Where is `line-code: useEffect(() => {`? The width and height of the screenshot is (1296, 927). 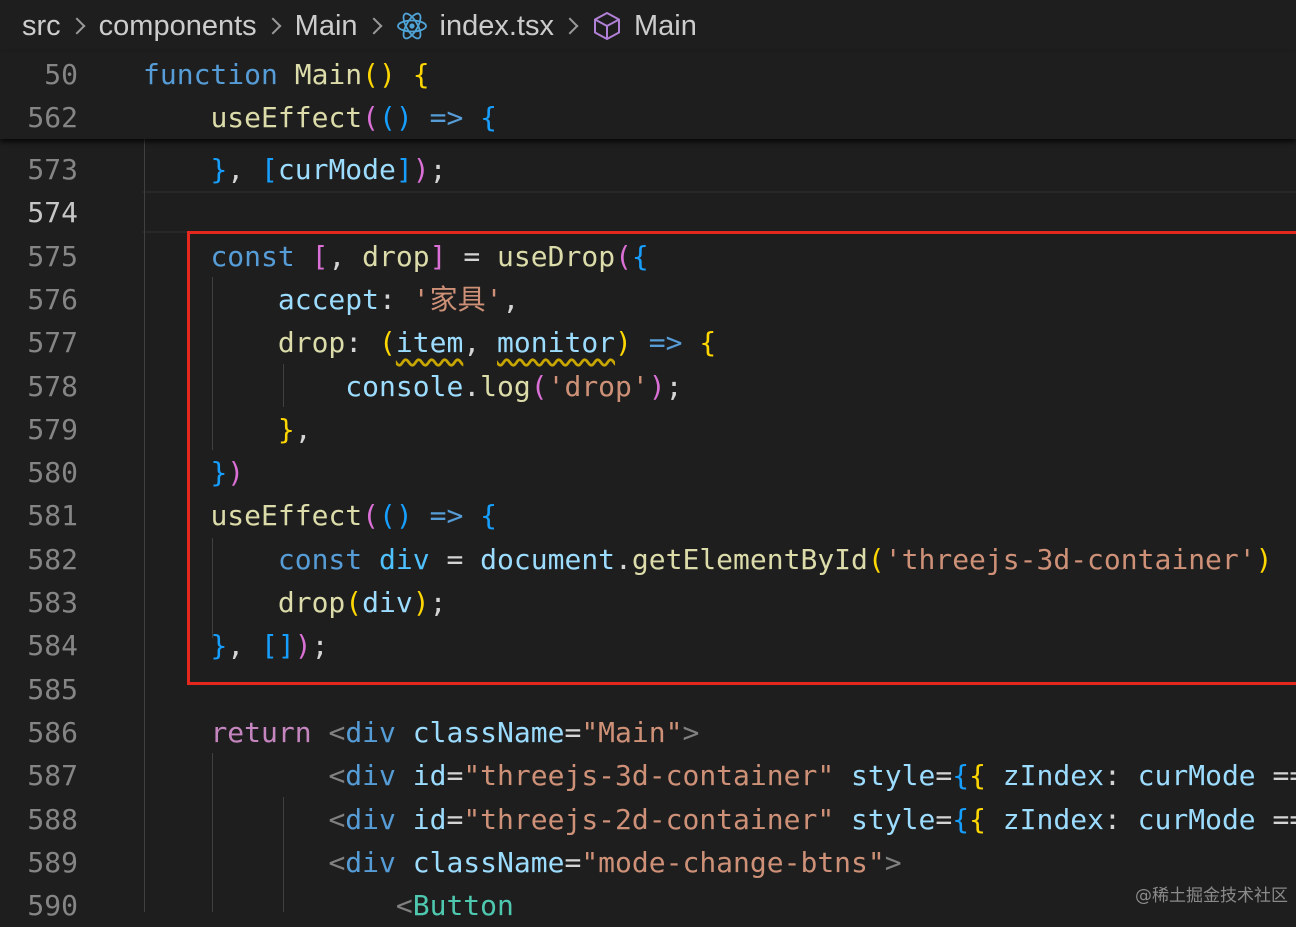 line-code: useEffect(() => { is located at coordinates (320, 117).